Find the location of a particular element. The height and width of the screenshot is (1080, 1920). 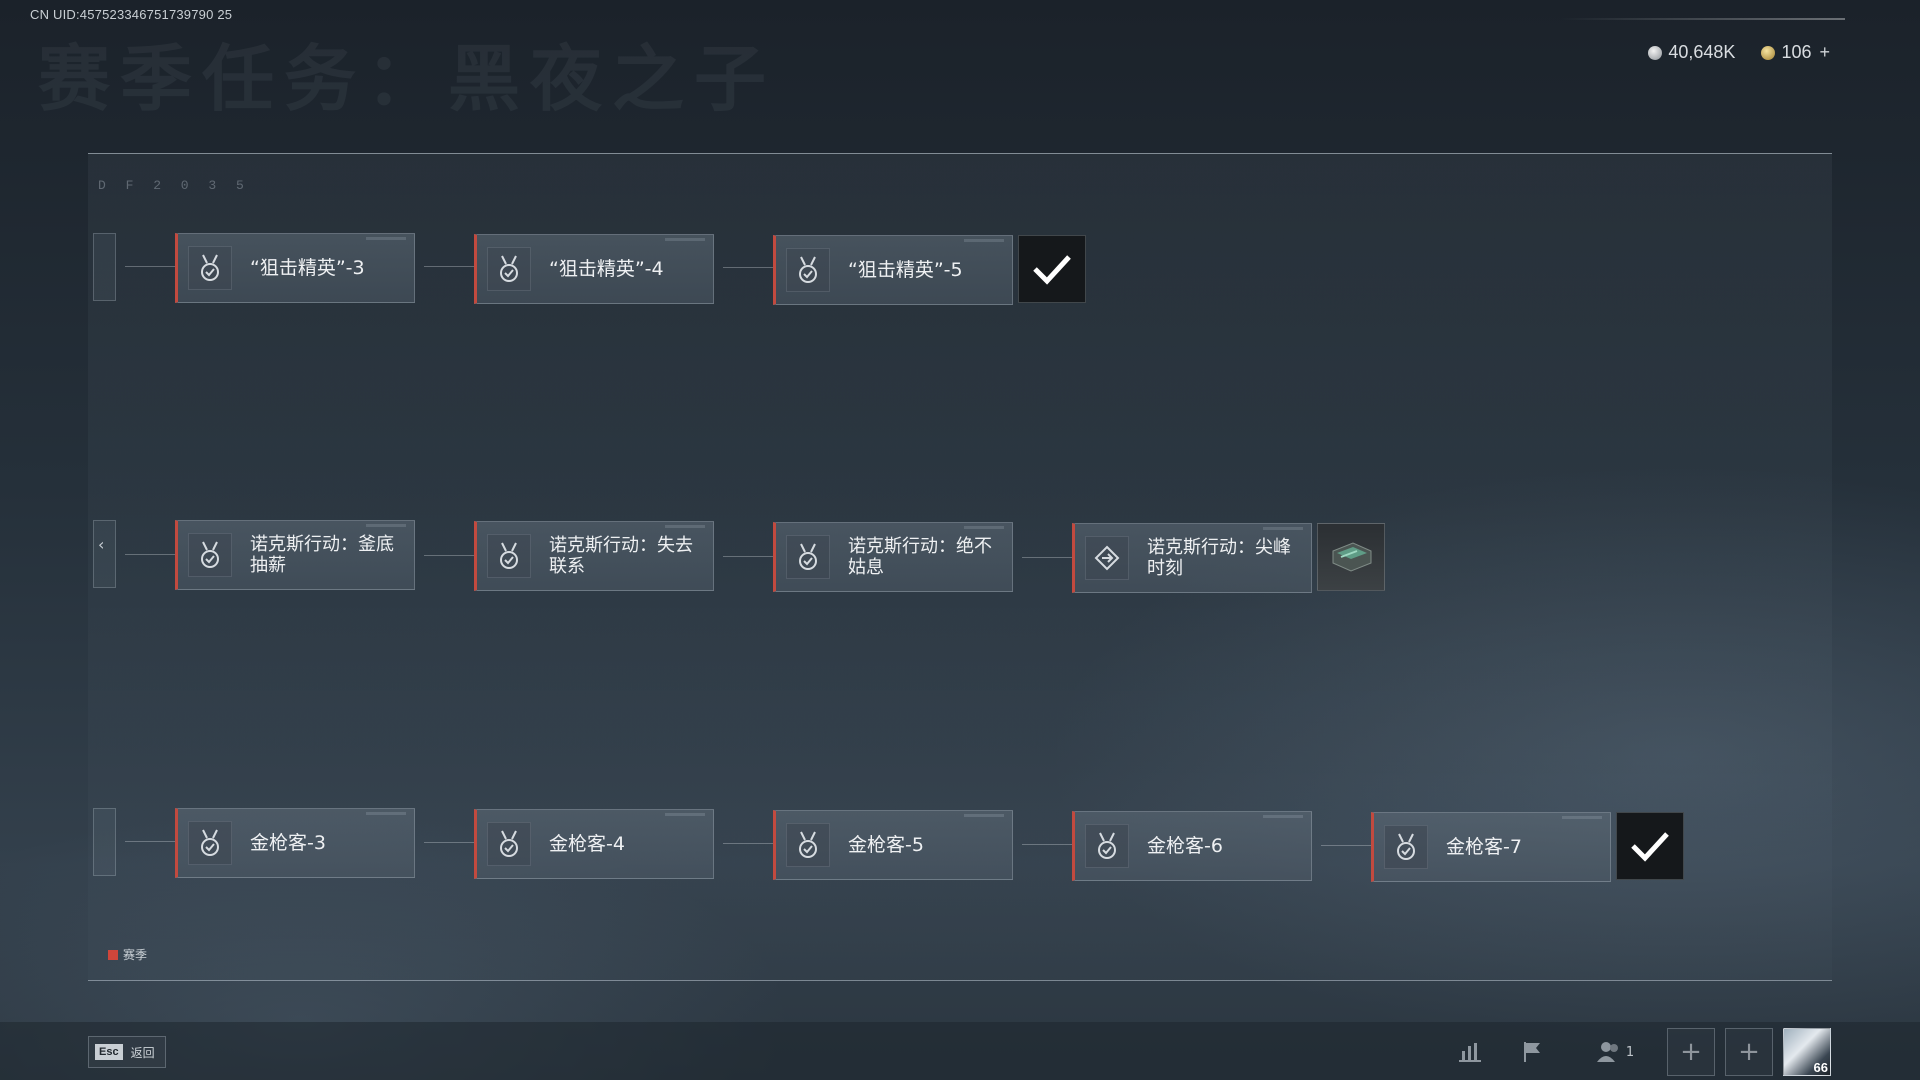

task-label: 金枪客-7 is located at coordinates (1484, 846).